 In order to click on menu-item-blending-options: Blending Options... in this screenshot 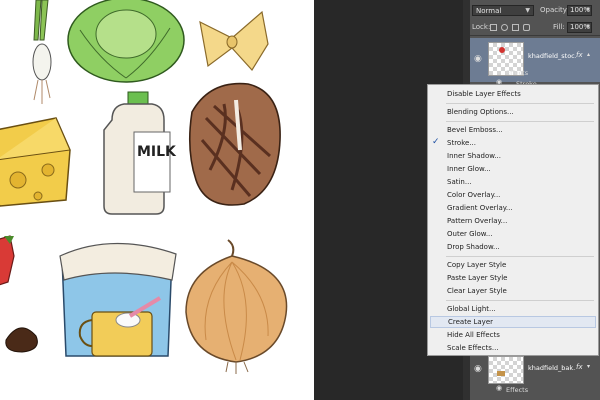, I will do `click(522, 112)`.